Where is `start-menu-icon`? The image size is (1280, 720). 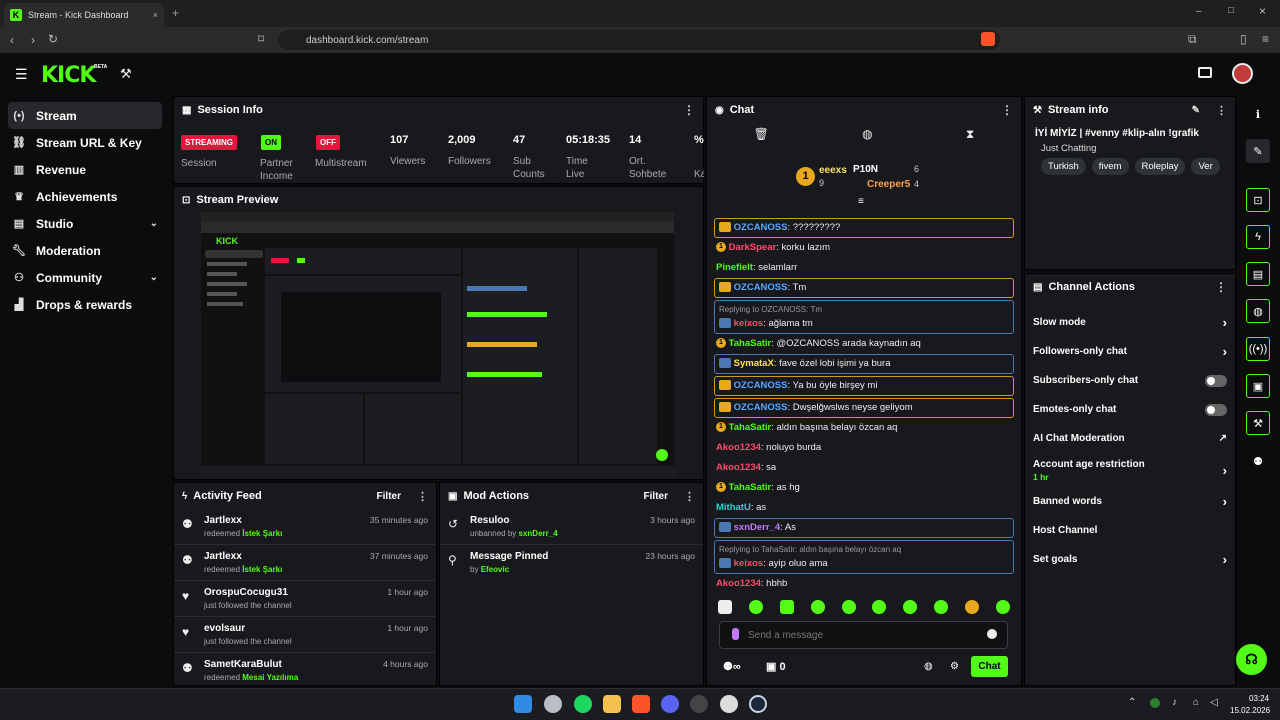
start-menu-icon is located at coordinates (523, 704).